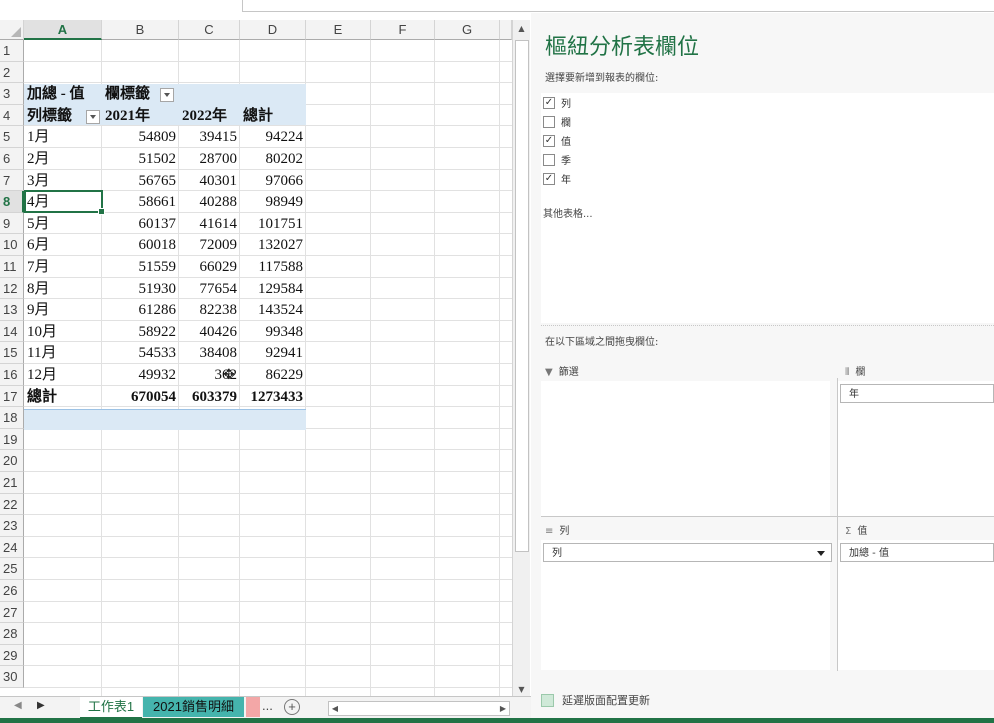 This screenshot has width=994, height=723. What do you see at coordinates (12, 202) in the screenshot?
I see `row-header-8: 8` at bounding box center [12, 202].